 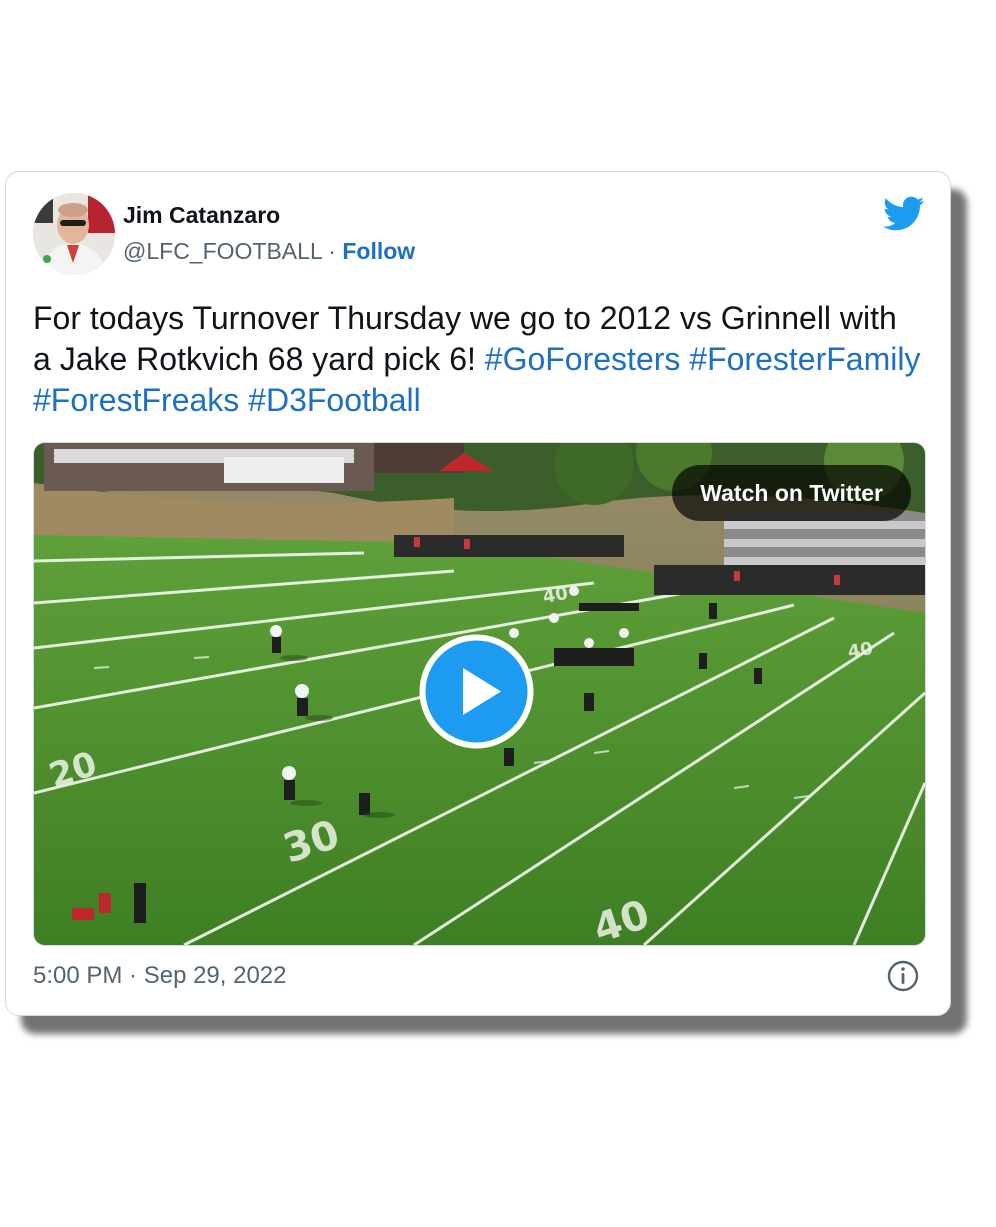 What do you see at coordinates (201, 215) in the screenshot?
I see `author-name: Jim Catanzaro` at bounding box center [201, 215].